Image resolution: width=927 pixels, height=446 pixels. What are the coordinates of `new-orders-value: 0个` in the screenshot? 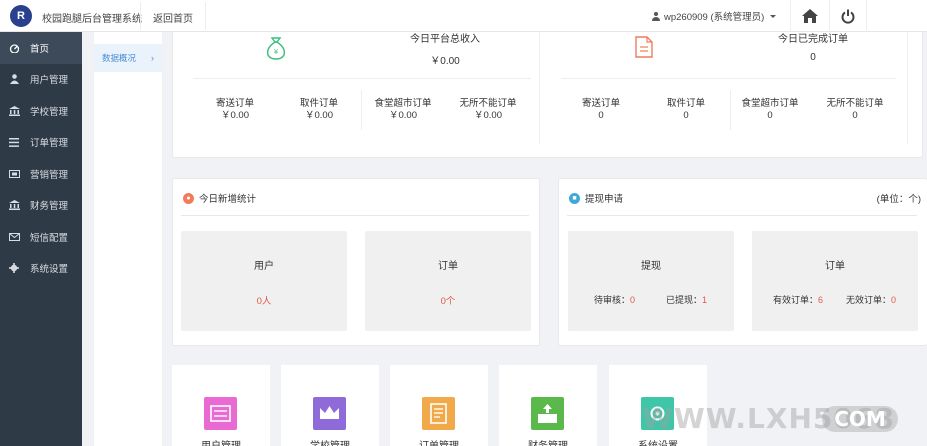 It's located at (448, 301).